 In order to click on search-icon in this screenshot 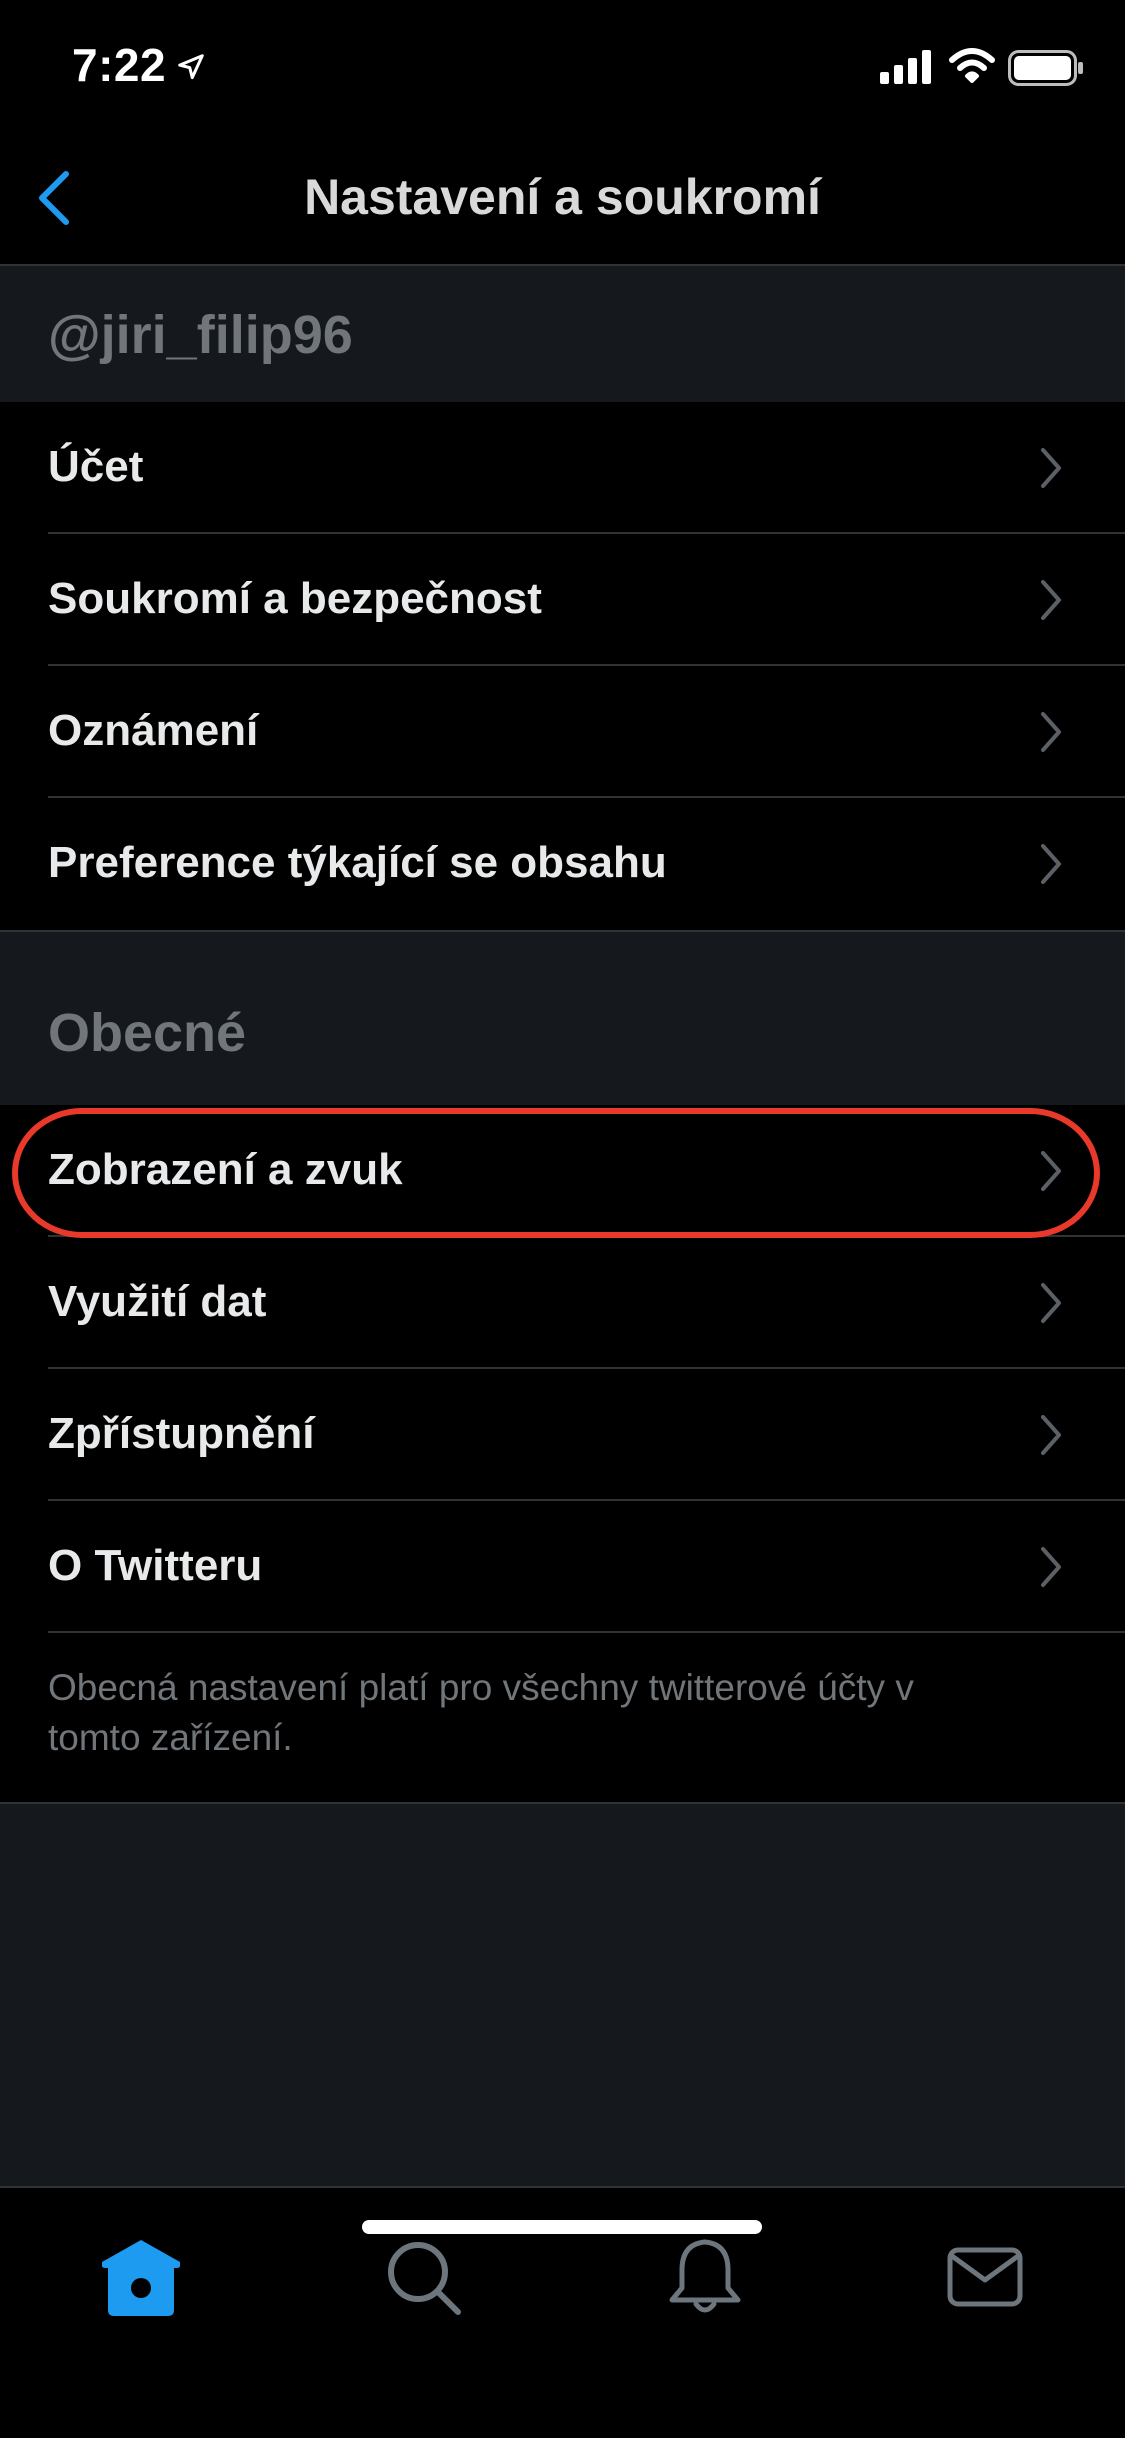, I will do `click(424, 2278)`.